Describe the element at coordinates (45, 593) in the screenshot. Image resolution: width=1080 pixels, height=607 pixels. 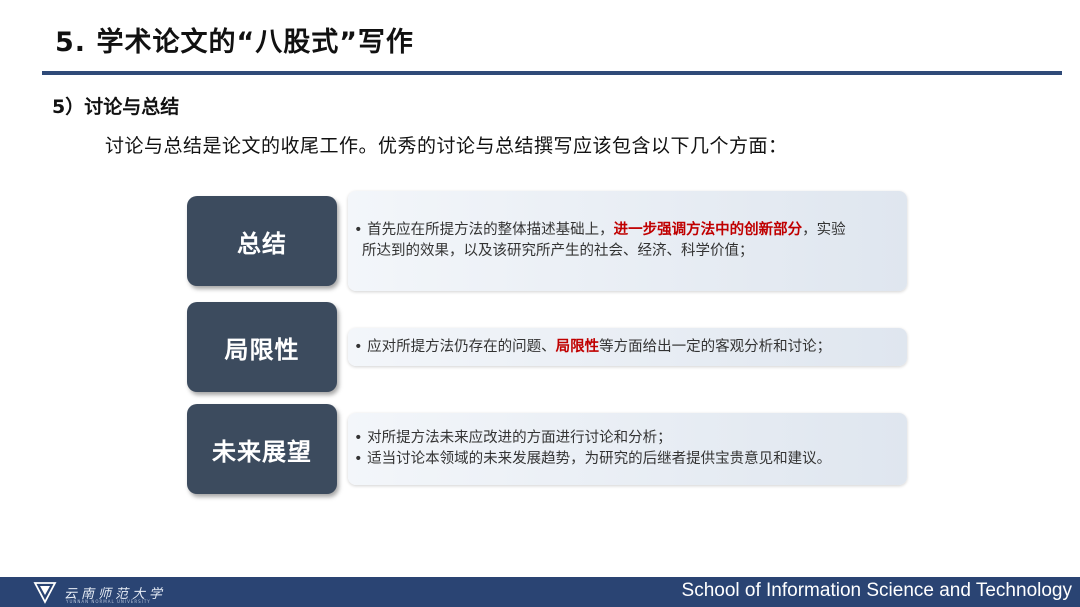
I see `university-logo-icon` at that location.